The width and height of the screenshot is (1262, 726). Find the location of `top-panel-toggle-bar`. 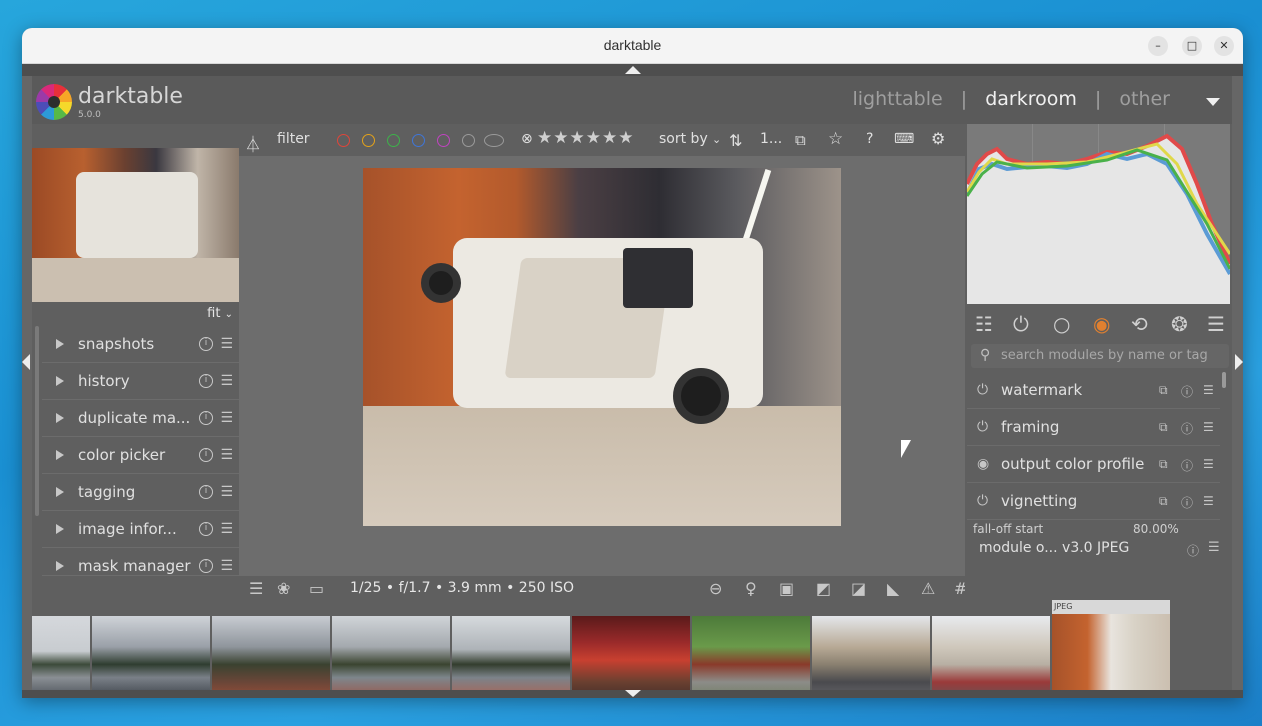

top-panel-toggle-bar is located at coordinates (632, 70).